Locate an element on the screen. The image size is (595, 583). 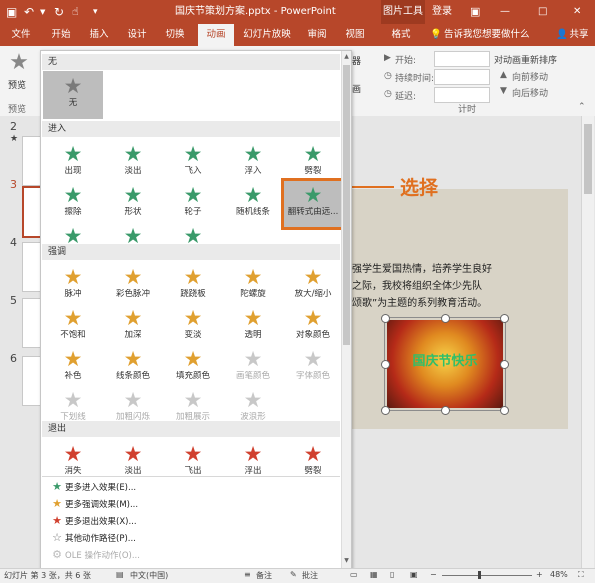
move-earlier-icon: ▲ is located at coordinates (503, 75).